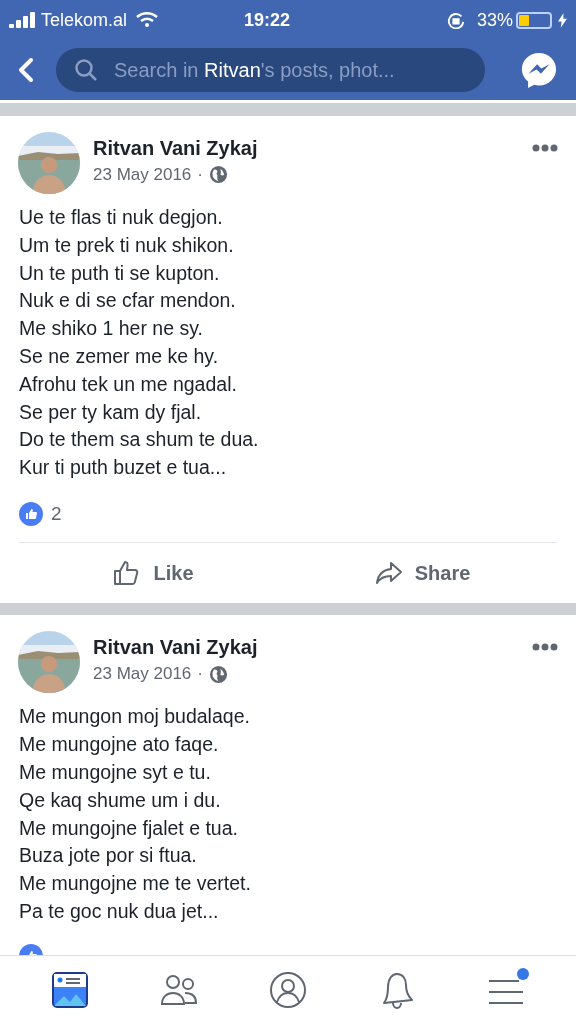 This screenshot has width=576, height=1024. Describe the element at coordinates (121, 217) in the screenshot. I see `post-text-line: Ue te flas ti nuk degjon.` at that location.